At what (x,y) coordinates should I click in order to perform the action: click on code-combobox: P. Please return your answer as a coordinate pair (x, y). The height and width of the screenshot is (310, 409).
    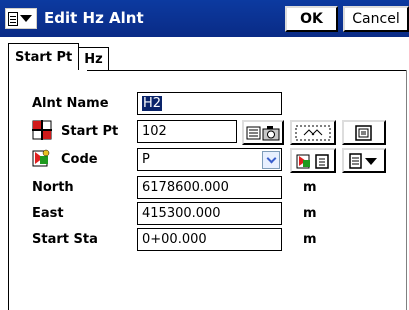
    Looking at the image, I should click on (209, 159).